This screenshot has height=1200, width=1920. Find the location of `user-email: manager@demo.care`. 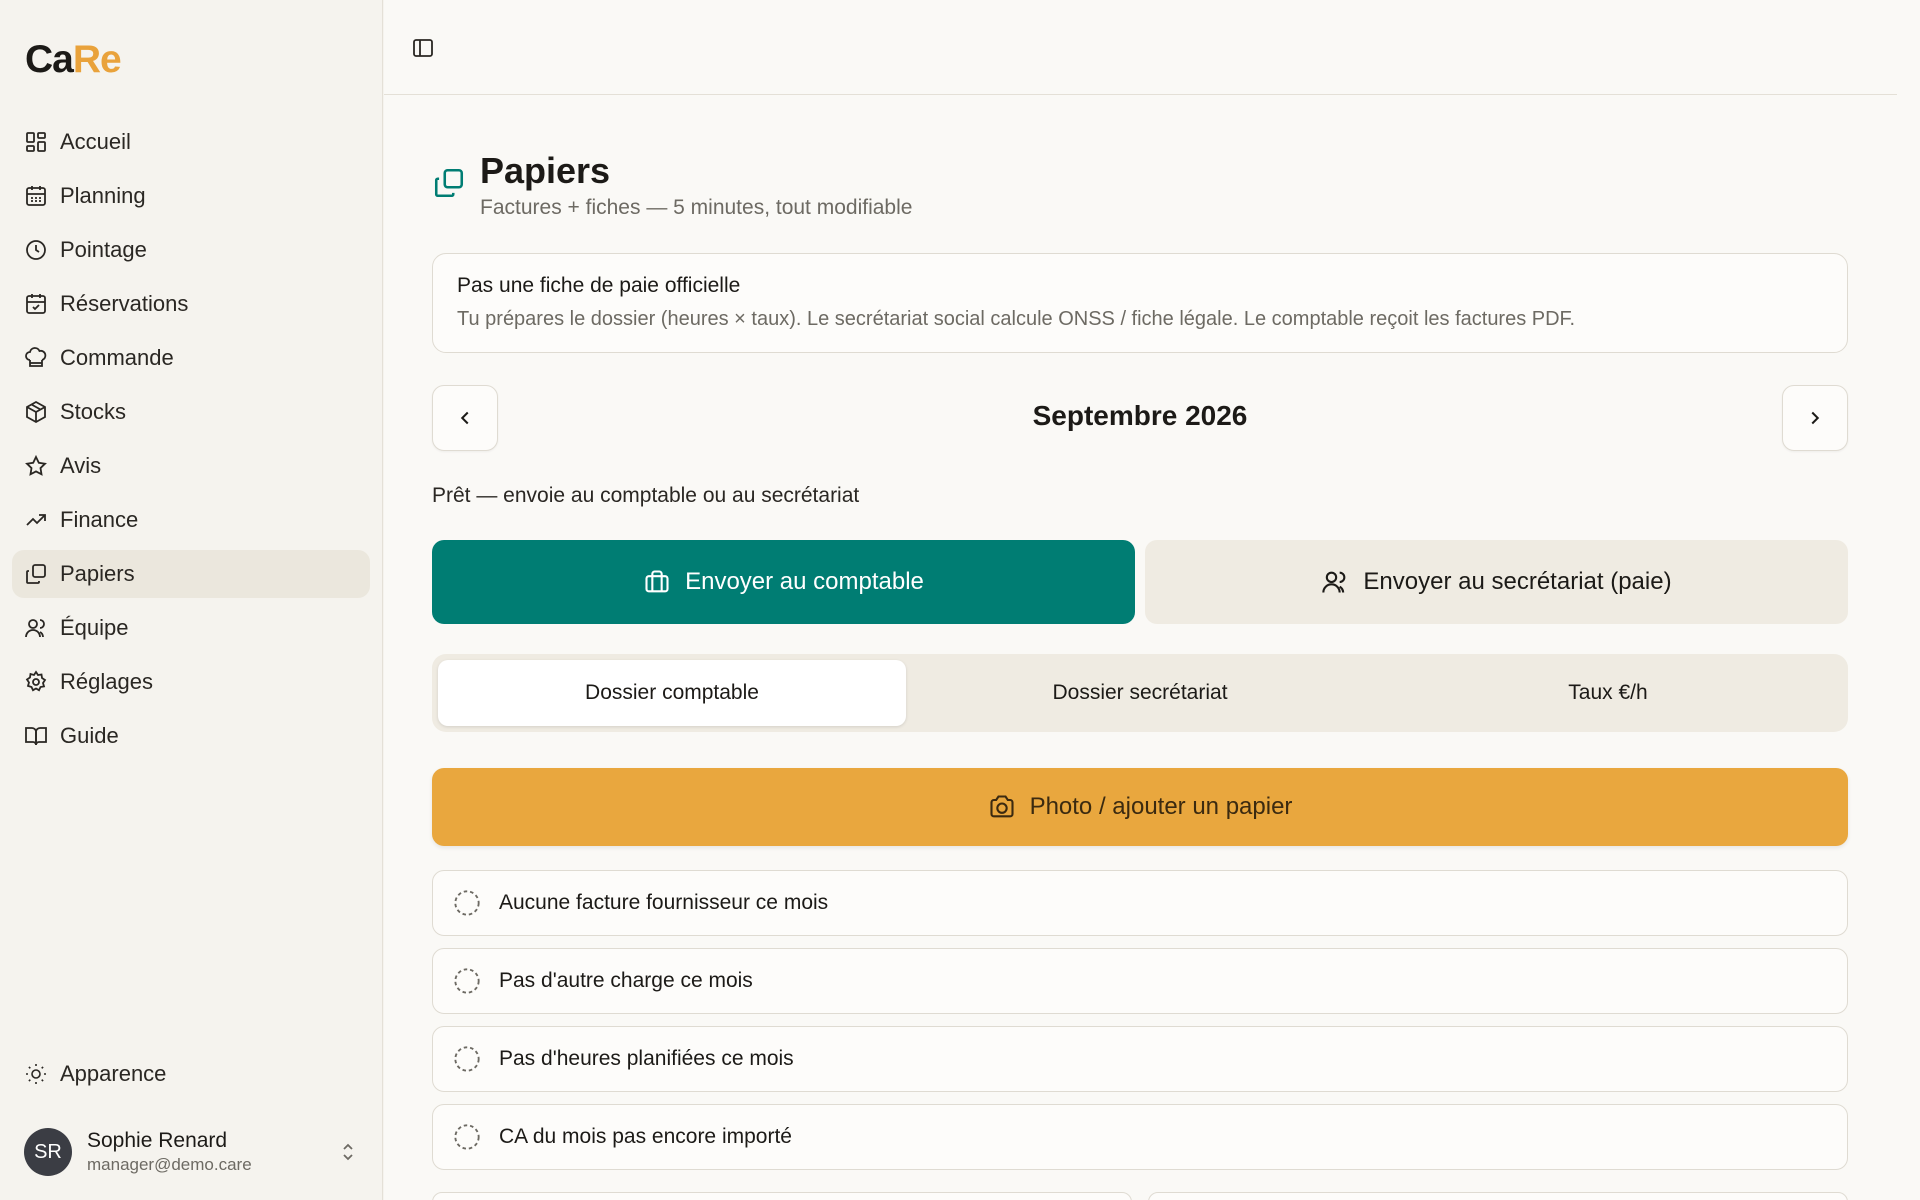

user-email: manager@demo.care is located at coordinates (169, 1164).